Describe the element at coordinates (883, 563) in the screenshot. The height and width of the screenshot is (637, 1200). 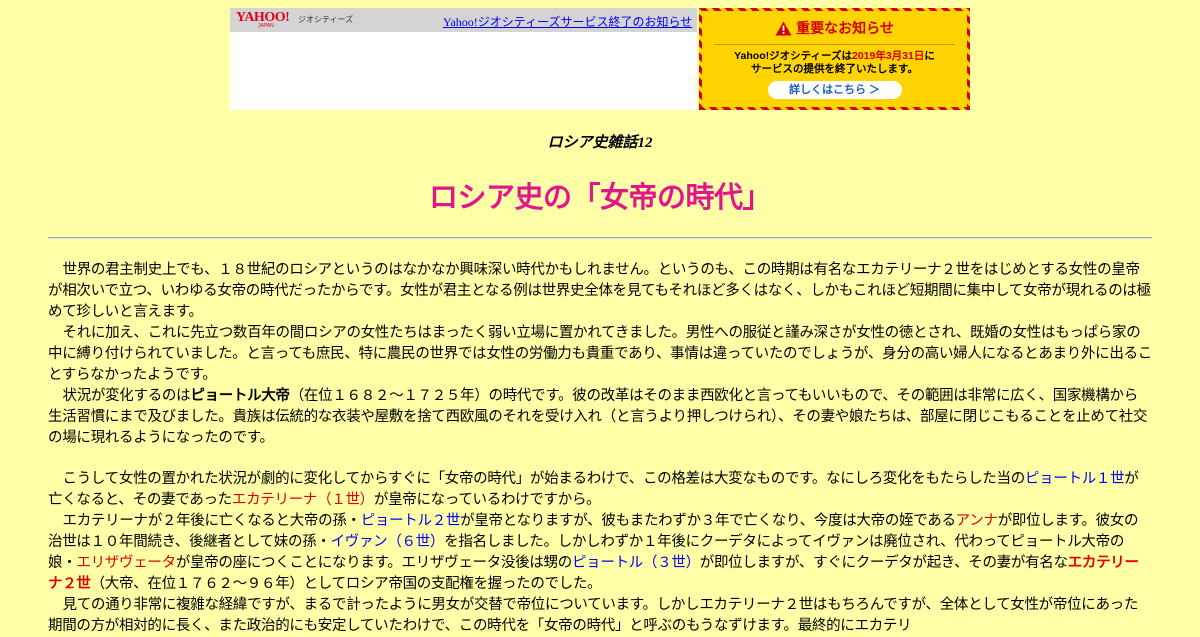
I see `p5-text-f: が即位しますが、すぐにクーデタが起き、その妻が有名な` at that location.